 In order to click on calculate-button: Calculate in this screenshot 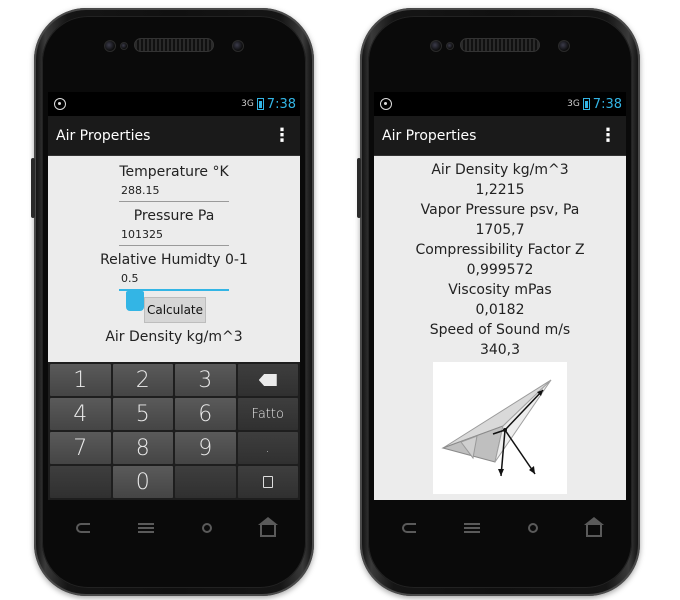, I will do `click(175, 310)`.